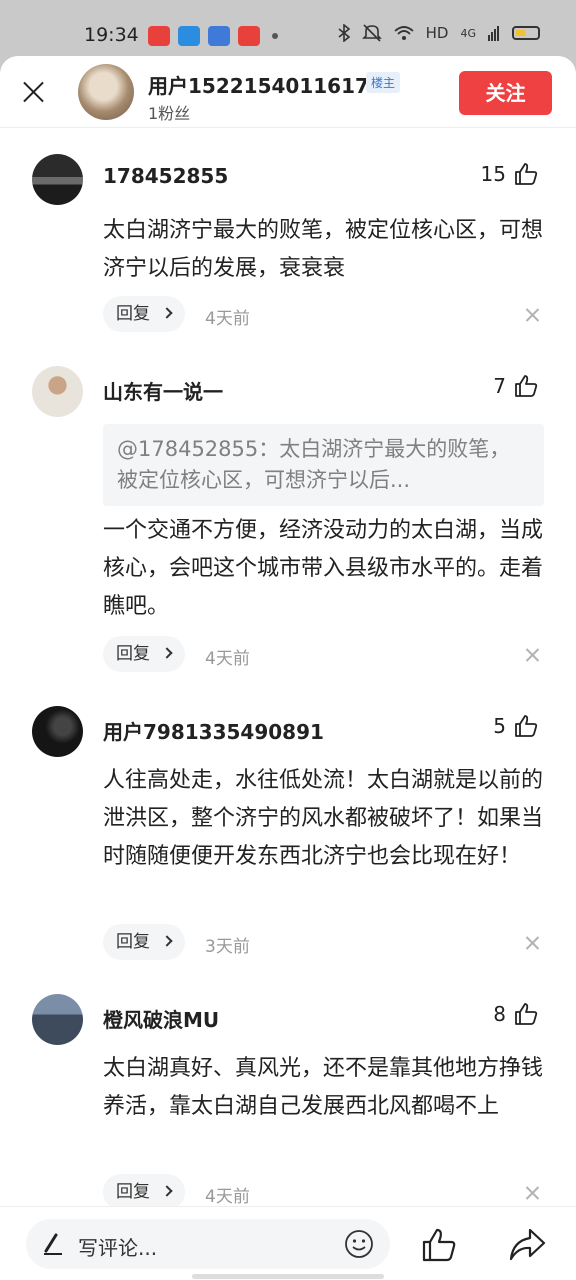  What do you see at coordinates (159, 36) in the screenshot?
I see `toutiao-app-icon` at bounding box center [159, 36].